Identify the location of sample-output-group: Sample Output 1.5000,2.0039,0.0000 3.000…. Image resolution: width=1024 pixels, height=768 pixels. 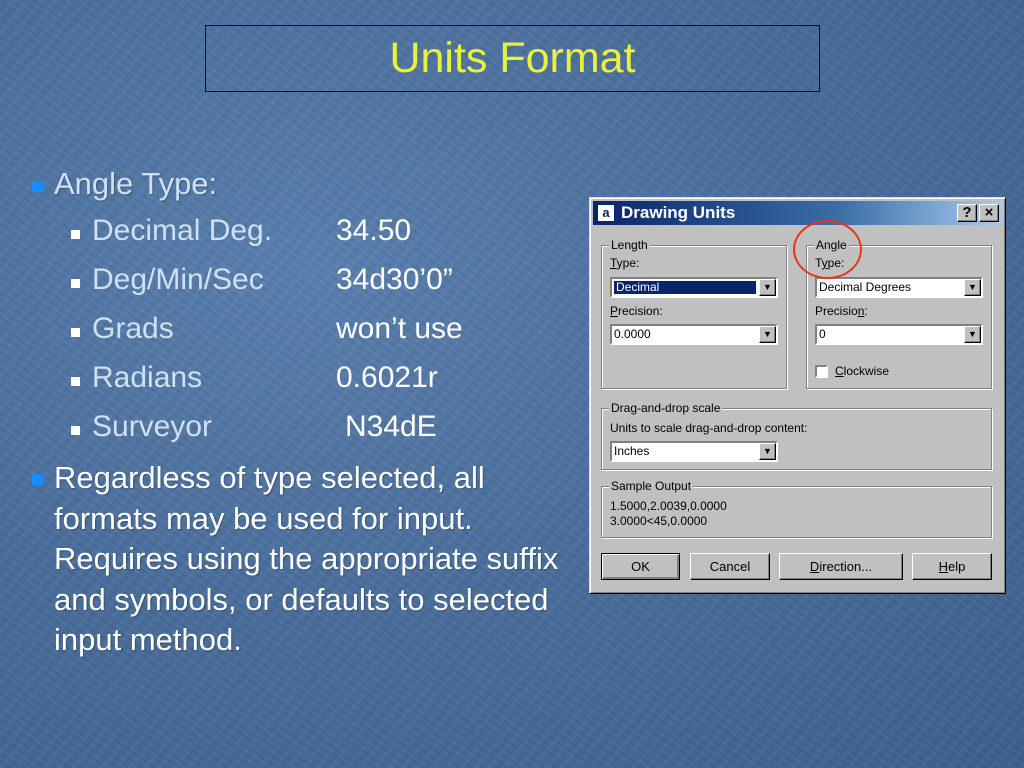
(796, 508).